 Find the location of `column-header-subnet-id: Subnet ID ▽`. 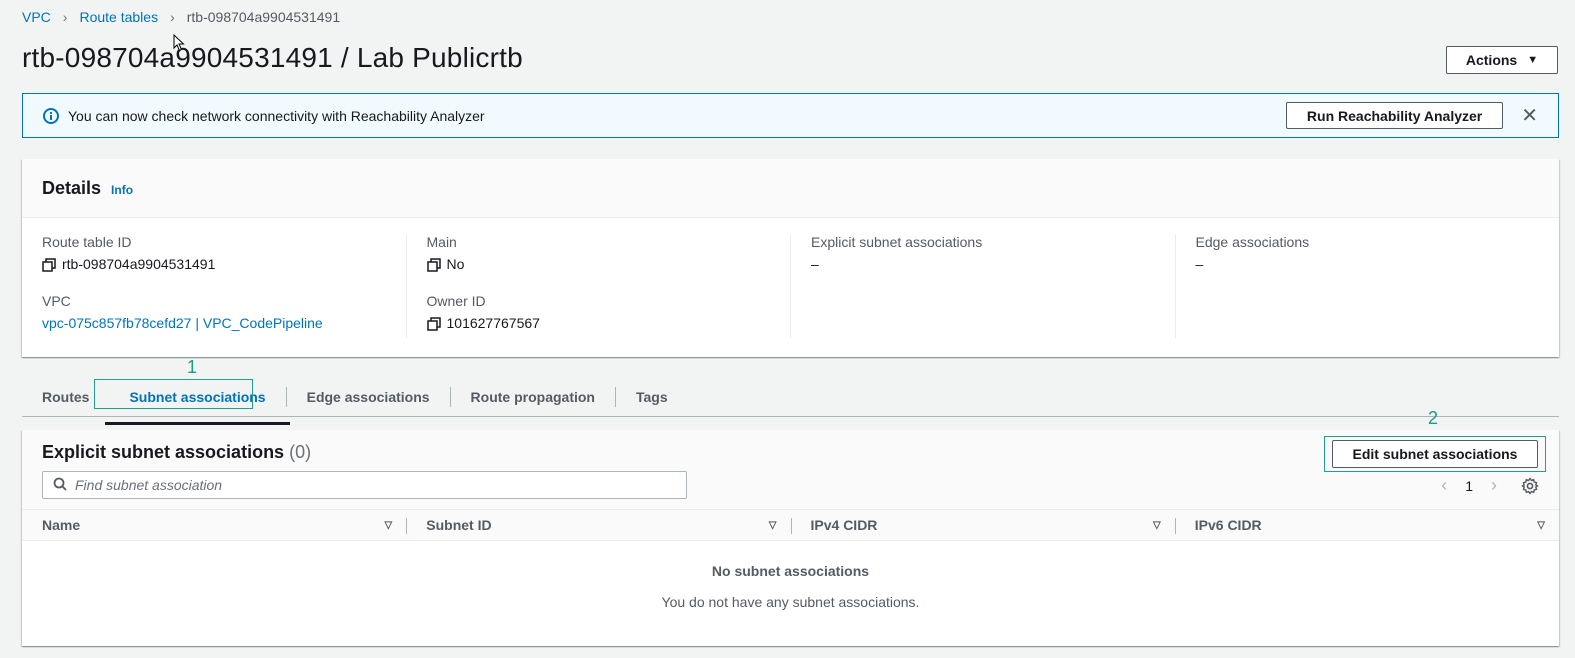

column-header-subnet-id: Subnet ID ▽ is located at coordinates (598, 525).